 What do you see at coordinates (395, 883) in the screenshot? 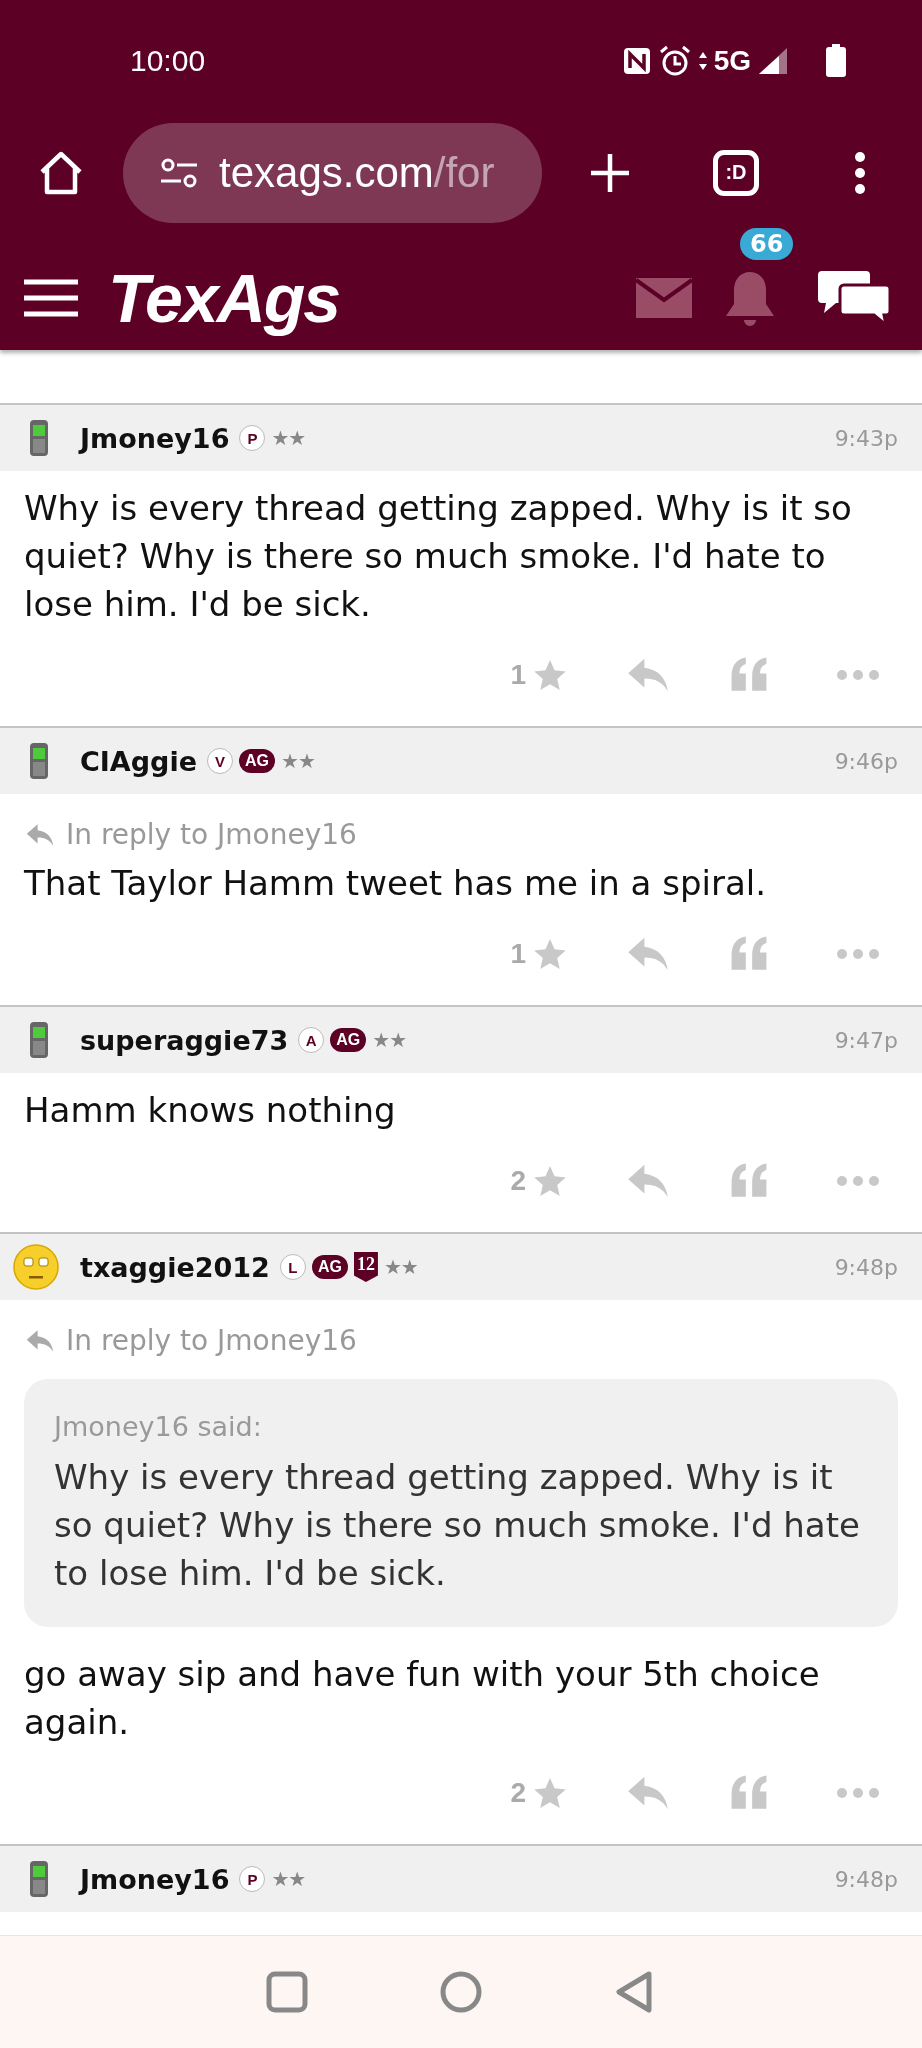
I see `post-text: That Taylor Hamm tweet has me in a spiral.` at bounding box center [395, 883].